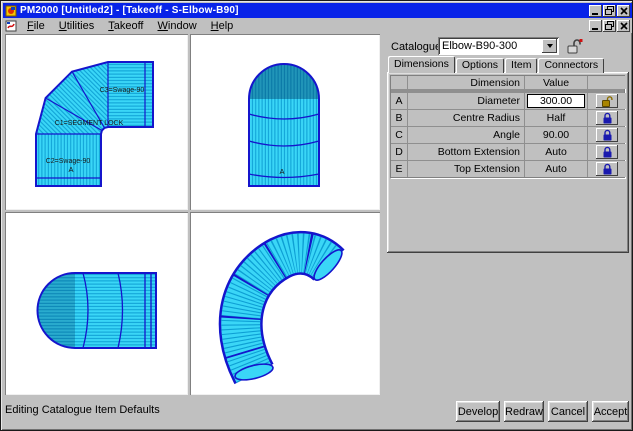 The height and width of the screenshot is (431, 633). What do you see at coordinates (556, 135) in the screenshot?
I see `value-cell: 90.00` at bounding box center [556, 135].